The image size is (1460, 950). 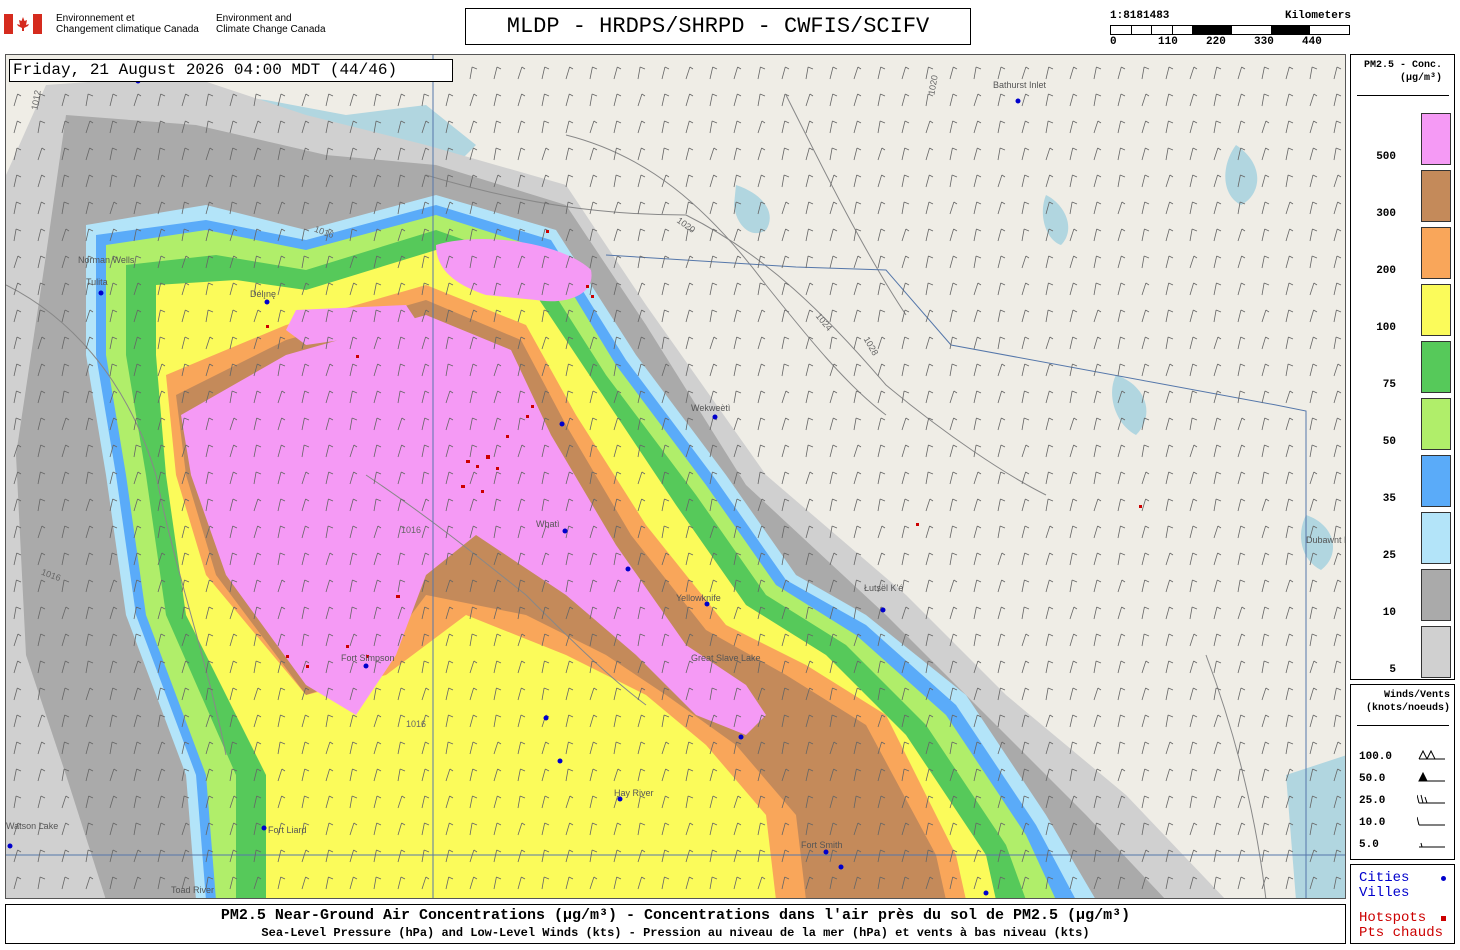 What do you see at coordinates (32, 826) in the screenshot?
I see `place-label: Watson Lake` at bounding box center [32, 826].